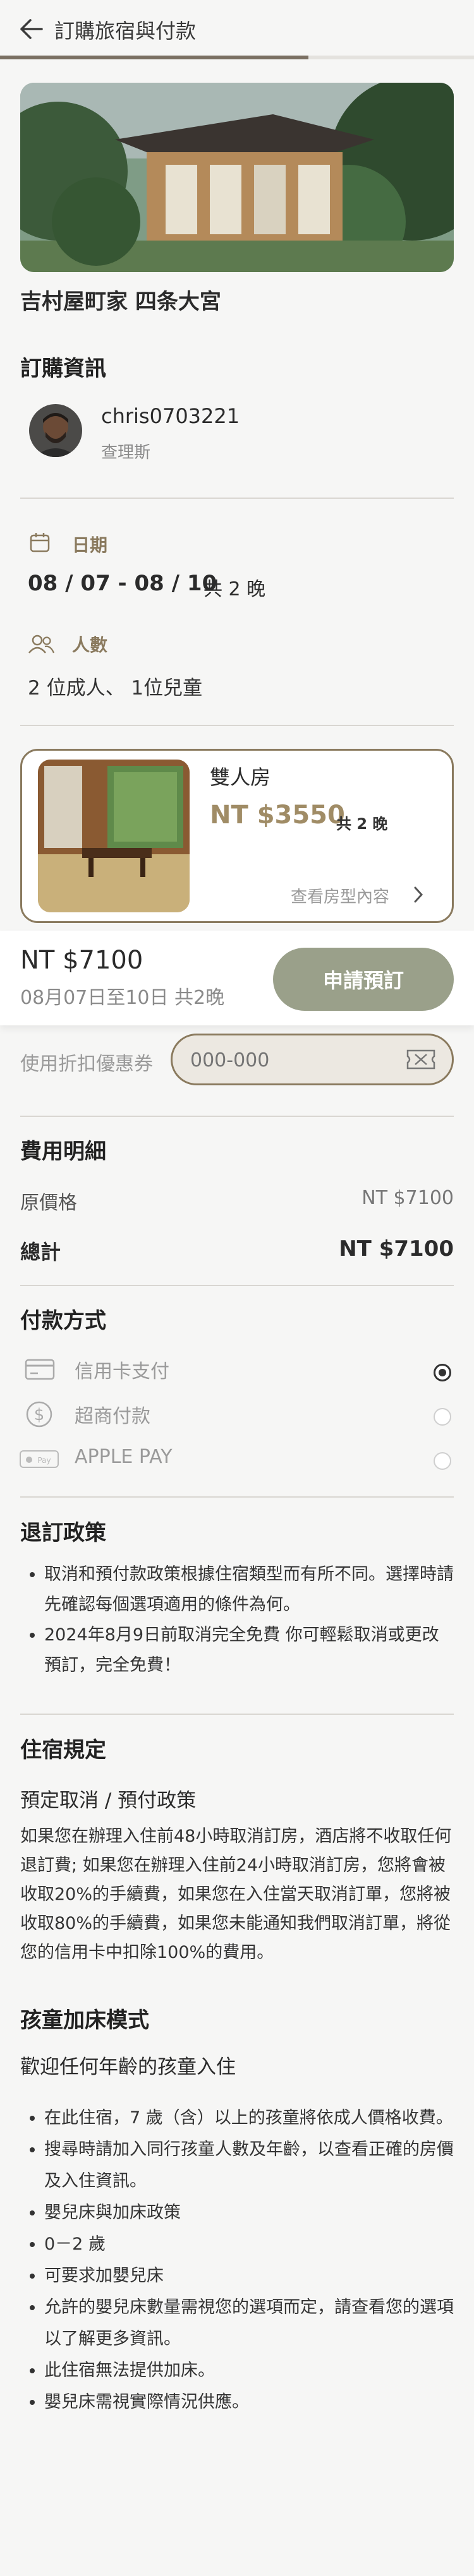  Describe the element at coordinates (237, 177) in the screenshot. I see `hotel-photo` at that location.